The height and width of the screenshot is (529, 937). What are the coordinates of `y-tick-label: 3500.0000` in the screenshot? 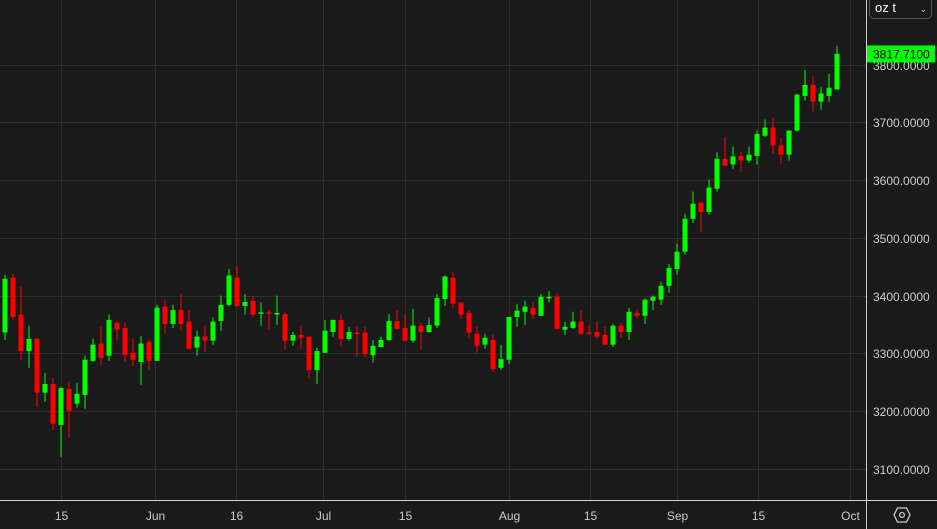 It's located at (901, 239).